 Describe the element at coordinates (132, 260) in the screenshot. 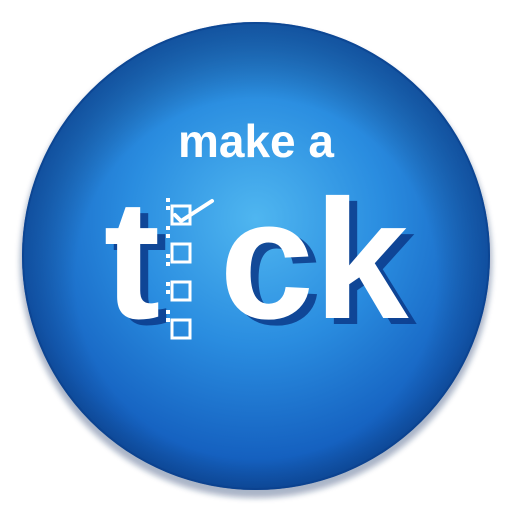

I see `letter-t: t` at that location.